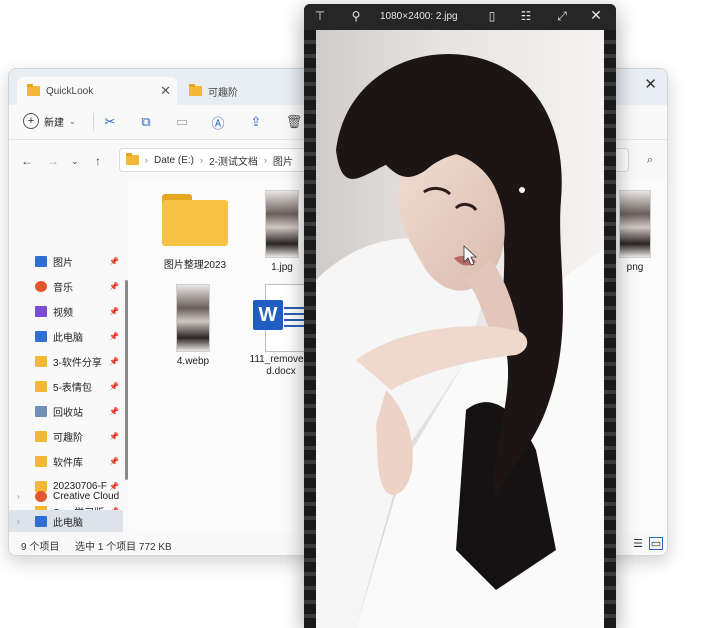 The height and width of the screenshot is (628, 717). Describe the element at coordinates (562, 16) in the screenshot. I see `maximize-icon: ⤢` at that location.